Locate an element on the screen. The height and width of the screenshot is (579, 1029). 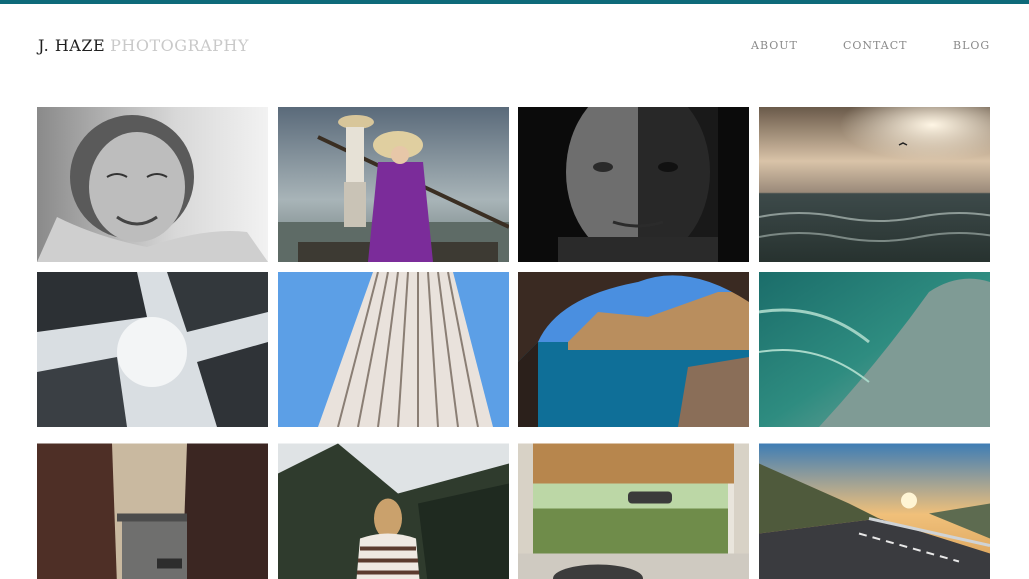
brand-name: J. HAZE is located at coordinates (72, 45).